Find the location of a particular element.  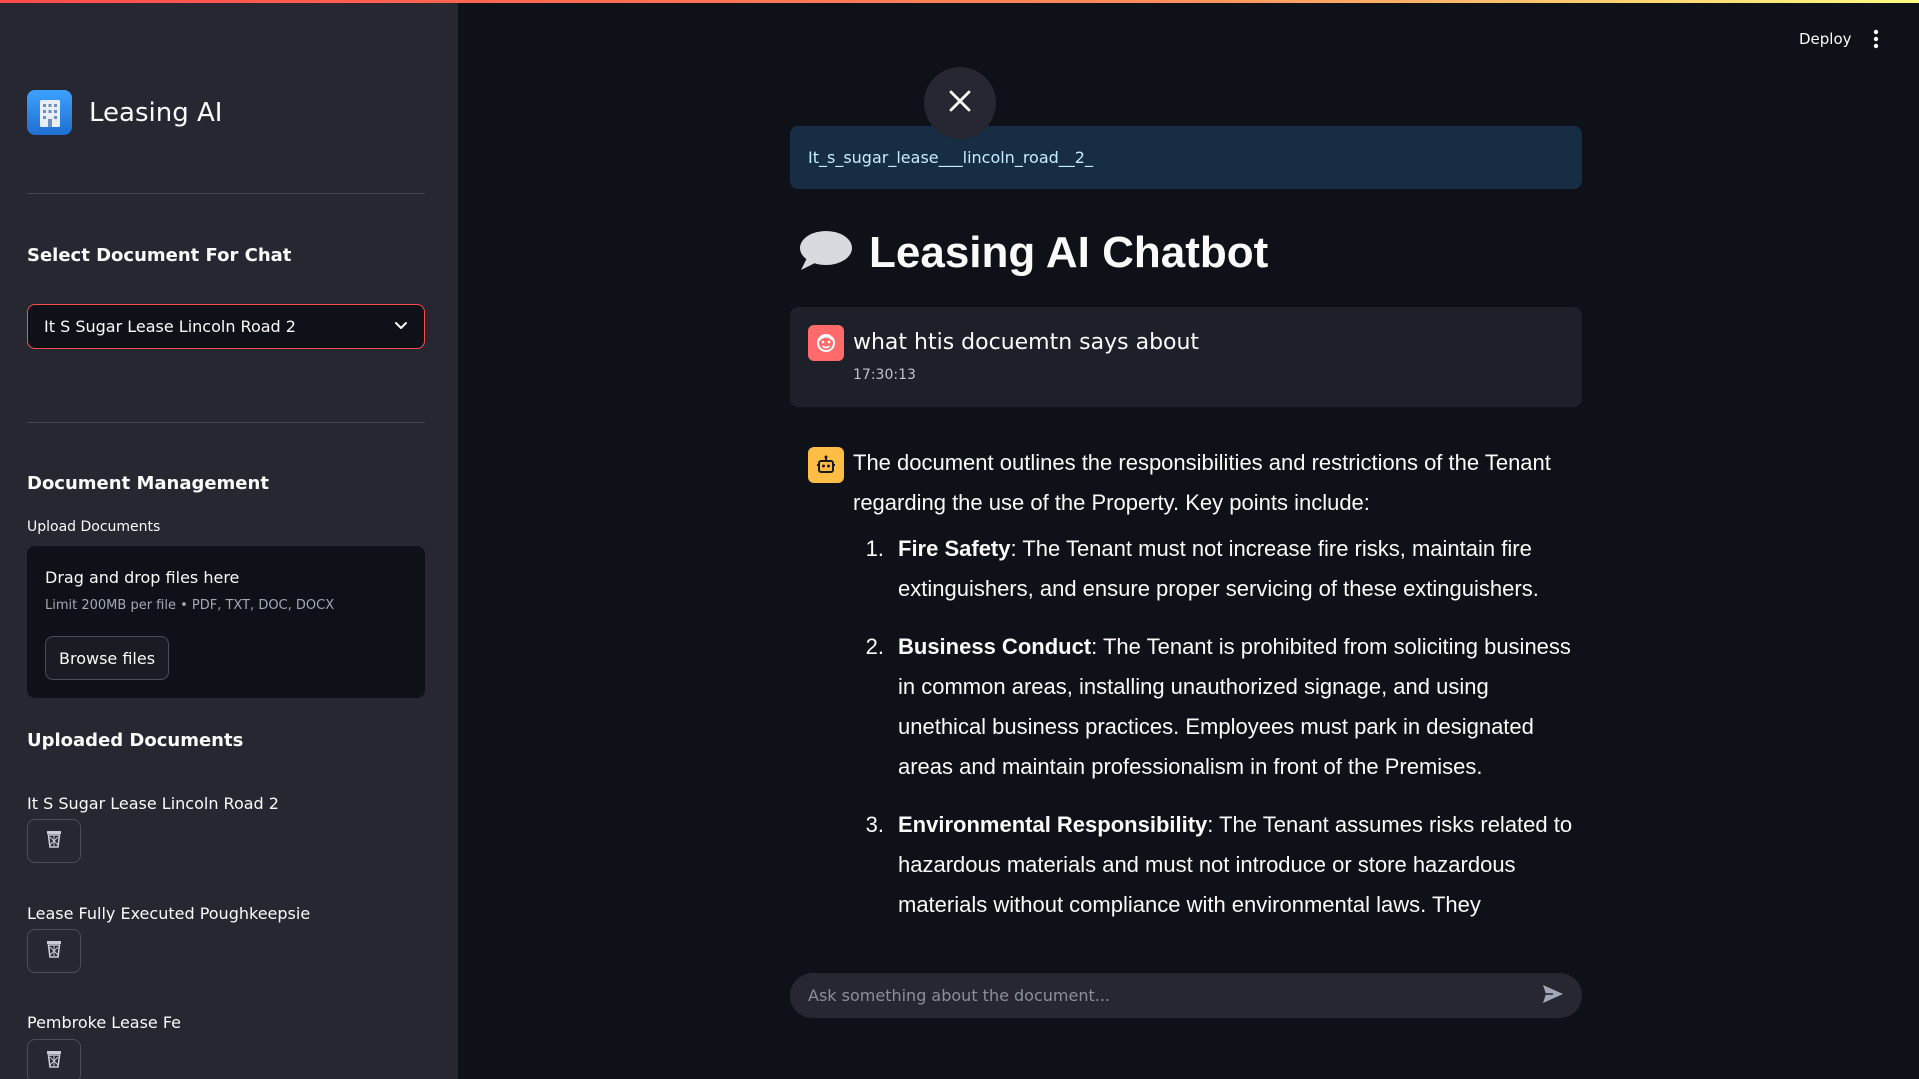

list-item-title: Business Conduct is located at coordinates (995, 646).